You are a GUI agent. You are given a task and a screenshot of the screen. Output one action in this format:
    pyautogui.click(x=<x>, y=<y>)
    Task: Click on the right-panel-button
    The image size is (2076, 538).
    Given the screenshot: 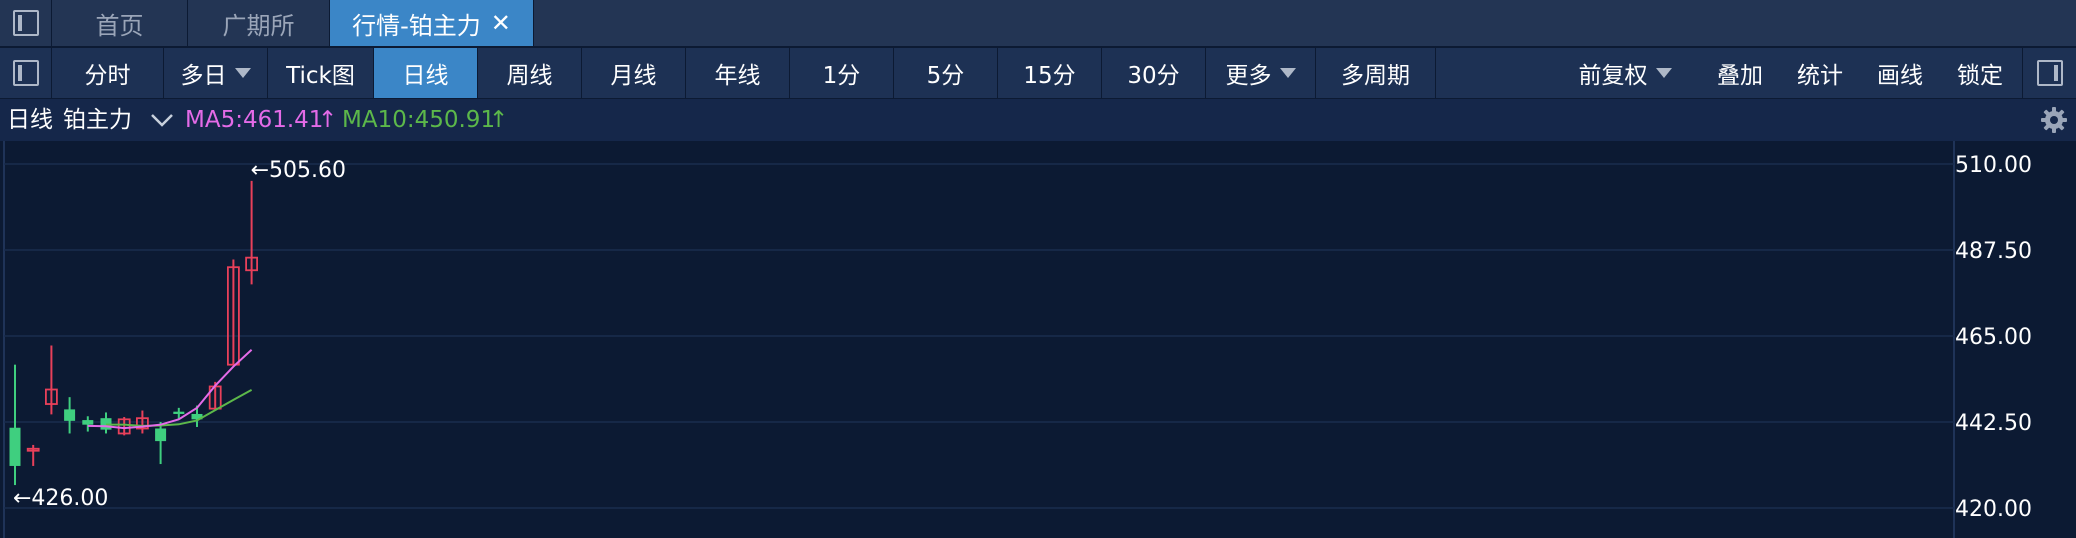 What is the action you would take?
    pyautogui.click(x=2049, y=73)
    